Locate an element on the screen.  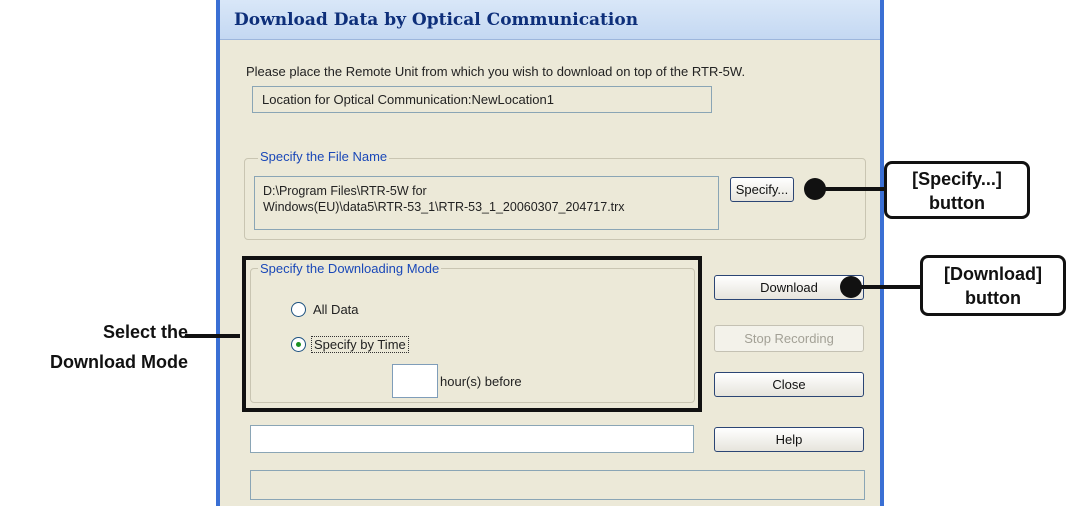
progress-bar is located at coordinates (472, 439).